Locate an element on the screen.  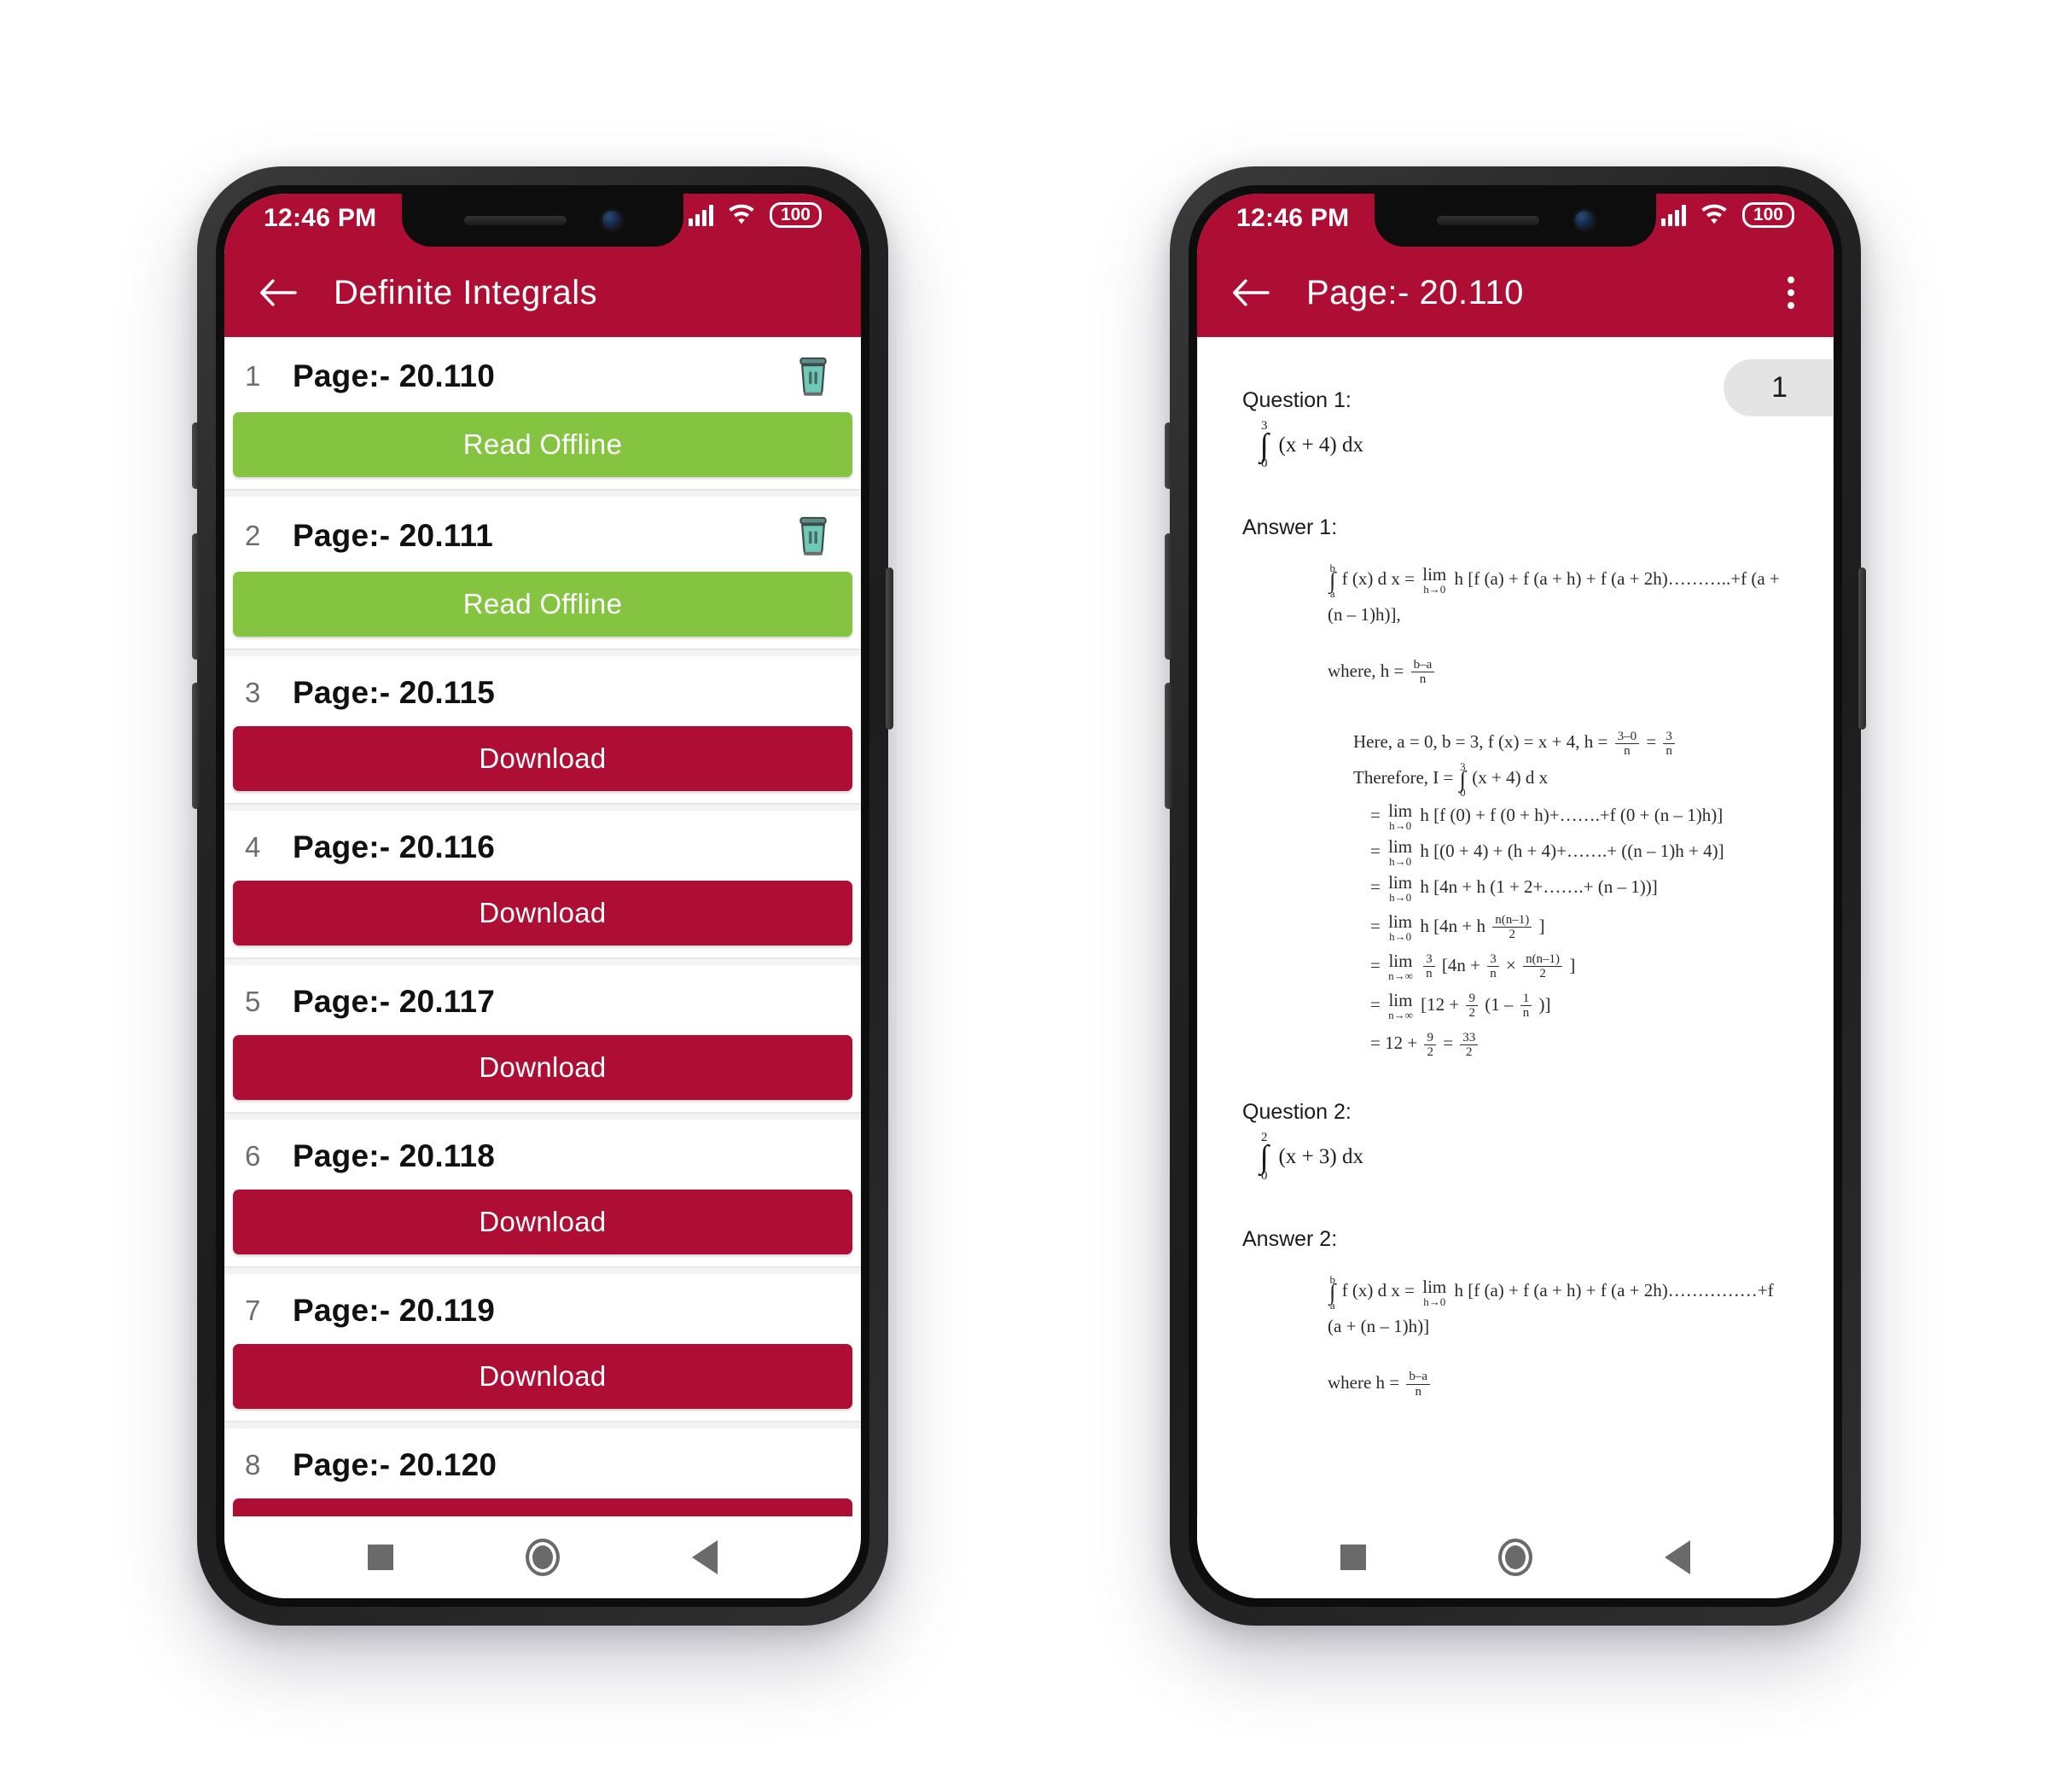
list-item: 2 Page:- 20.111 Read Offline is located at coordinates (542, 573).